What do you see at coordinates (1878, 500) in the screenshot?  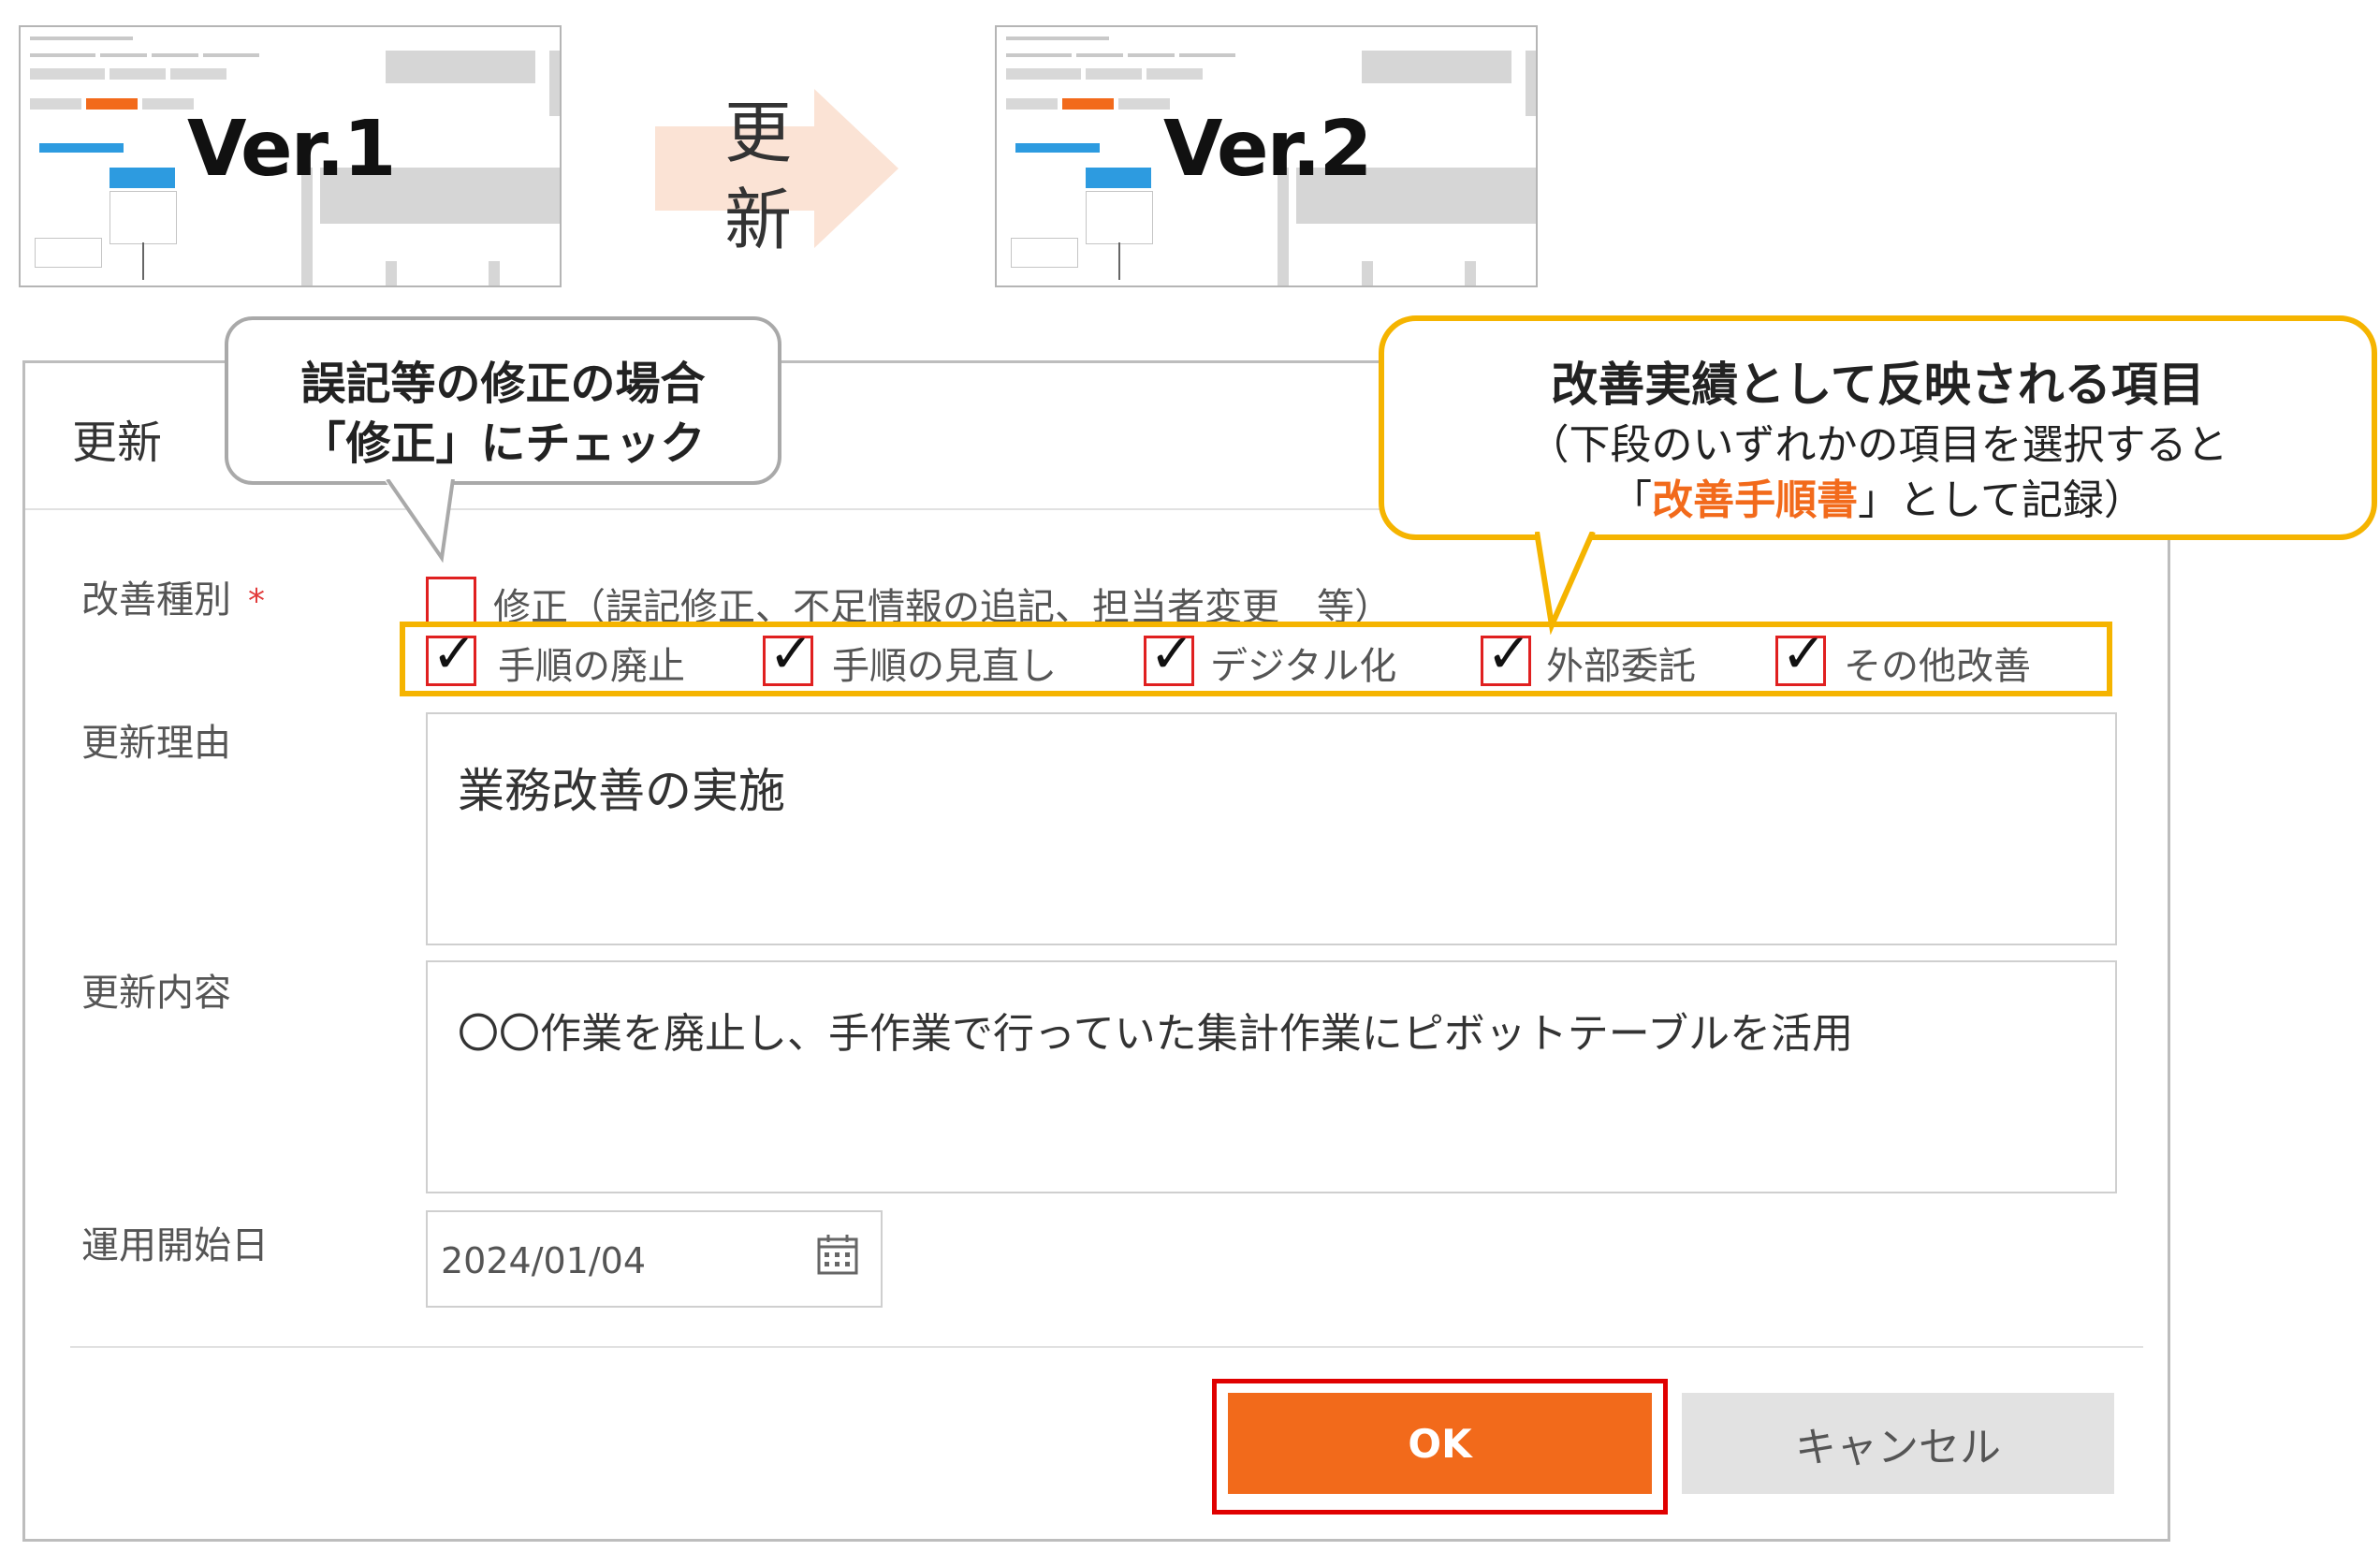 I see `improvement-callout-line3: 「改善手順書」として記録）` at bounding box center [1878, 500].